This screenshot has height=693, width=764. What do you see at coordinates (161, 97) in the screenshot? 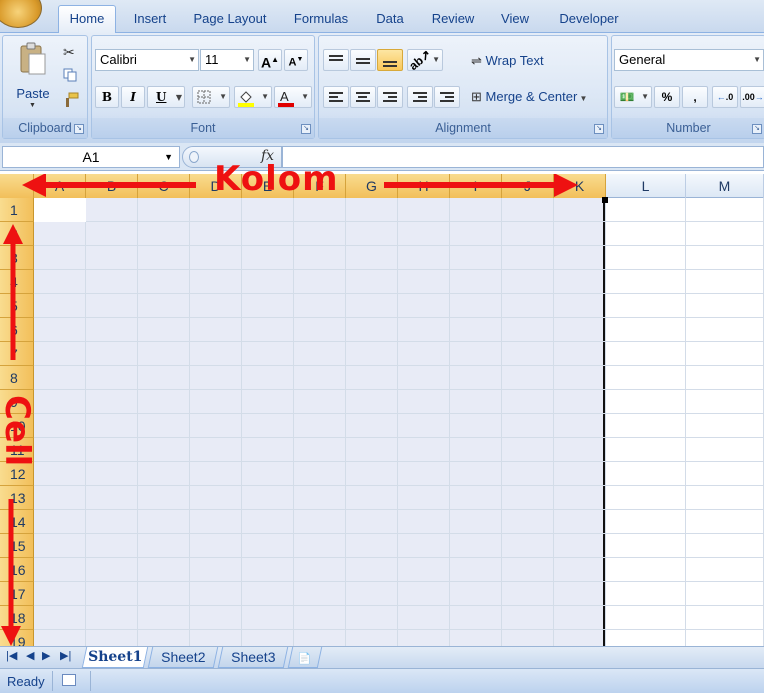
I see `underline-label: U` at bounding box center [161, 97].